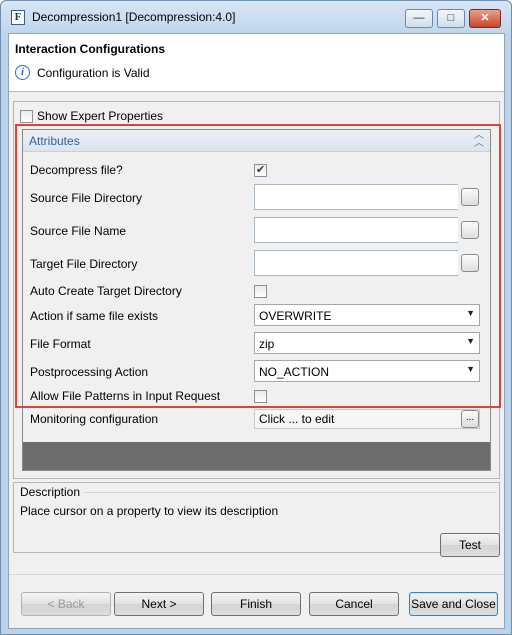 Image resolution: width=512 pixels, height=635 pixels. I want to click on file-format-value: zip, so click(267, 344).